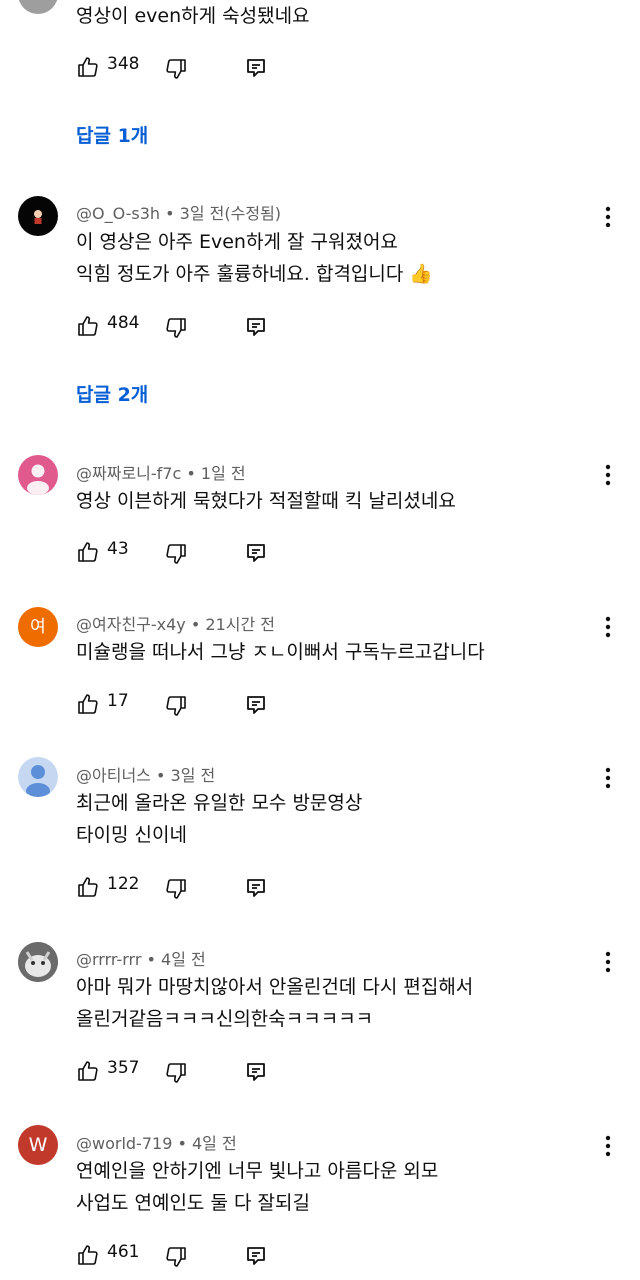  I want to click on comment-actions: 484, so click(176, 326).